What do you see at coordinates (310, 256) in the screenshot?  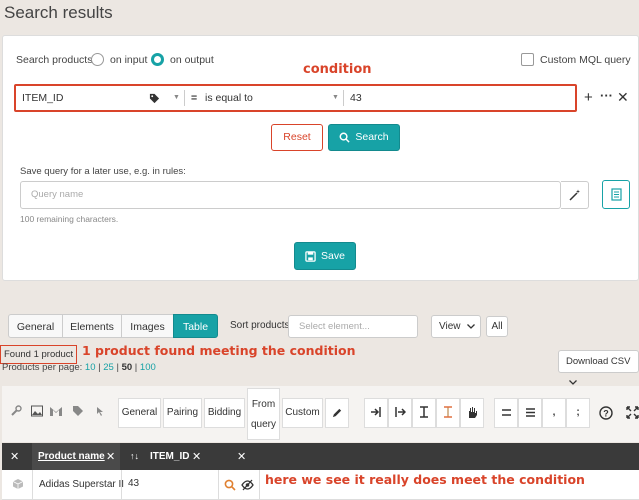 I see `floppy-icon` at bounding box center [310, 256].